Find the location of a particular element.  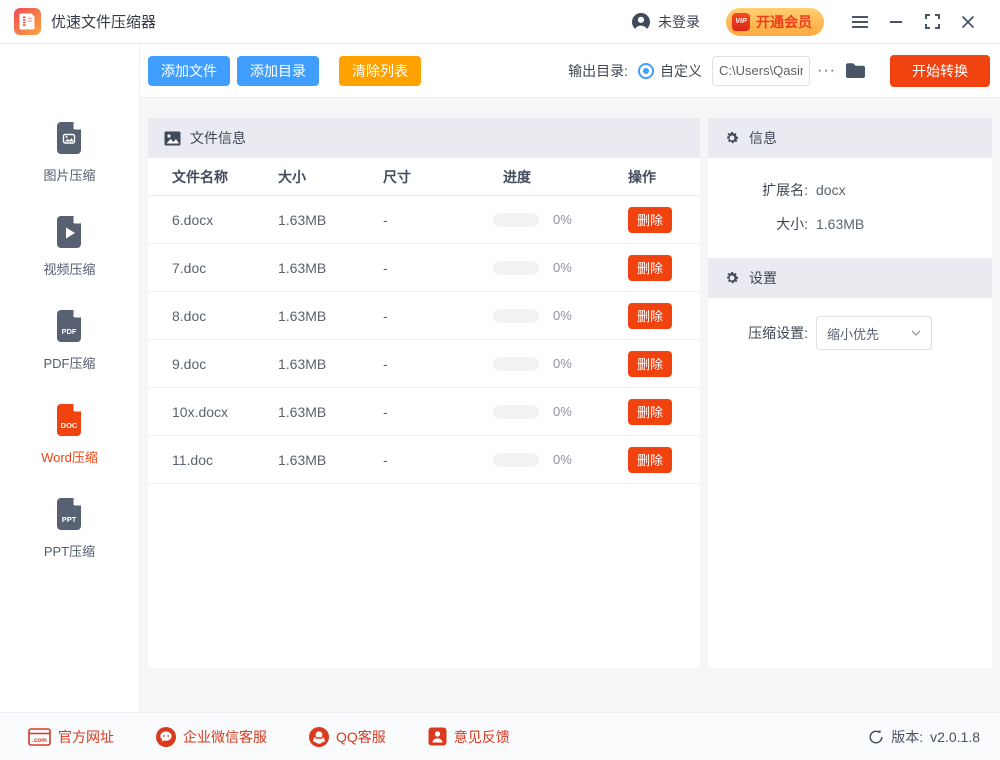

add-file-button: 添加文件 is located at coordinates (189, 70).